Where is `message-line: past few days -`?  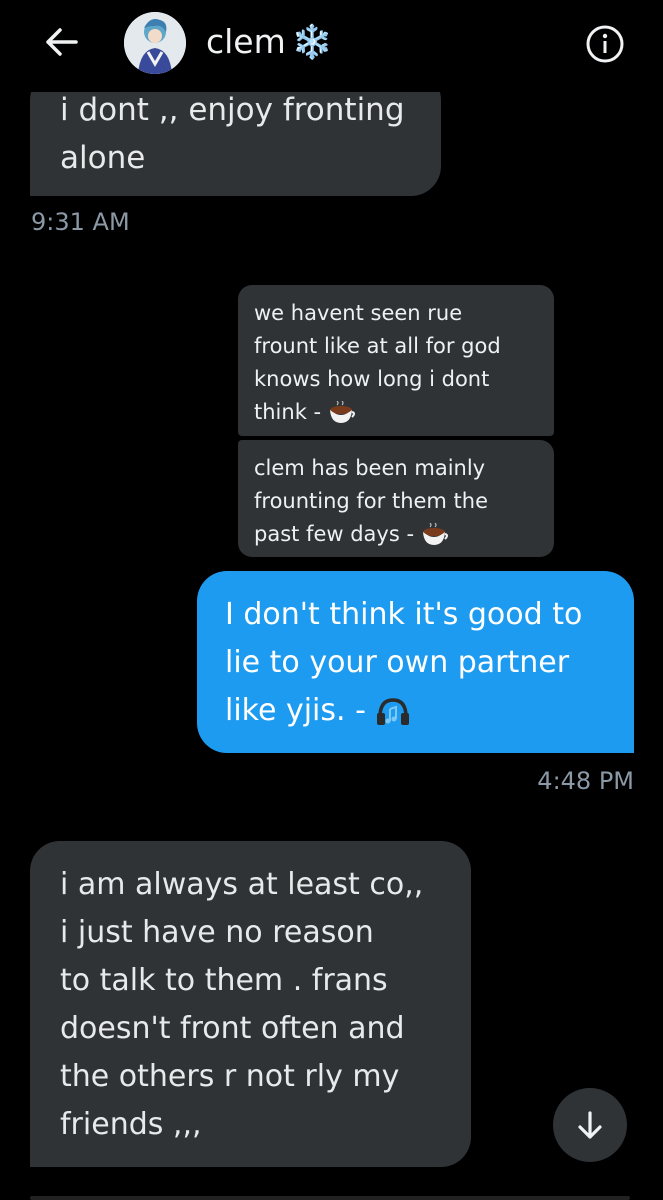 message-line: past few days - is located at coordinates (397, 534).